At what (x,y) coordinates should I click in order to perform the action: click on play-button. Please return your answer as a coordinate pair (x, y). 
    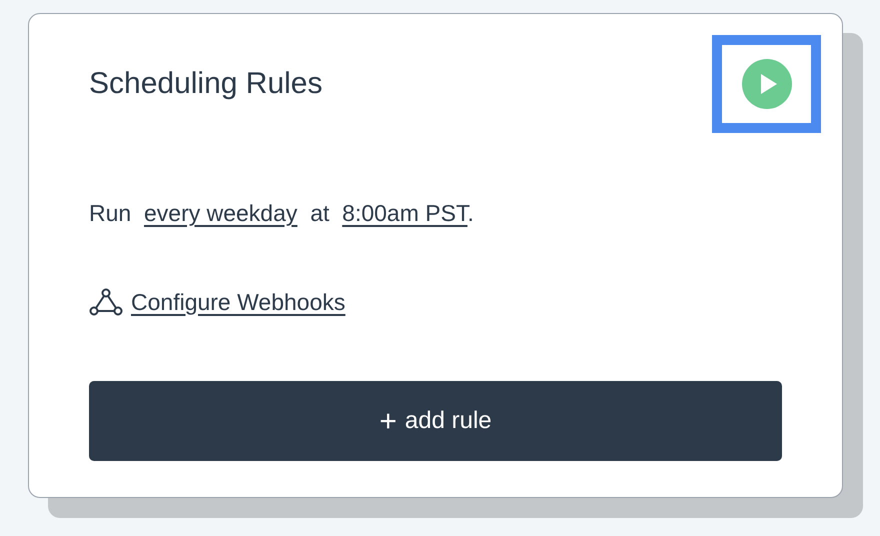
    Looking at the image, I should click on (766, 84).